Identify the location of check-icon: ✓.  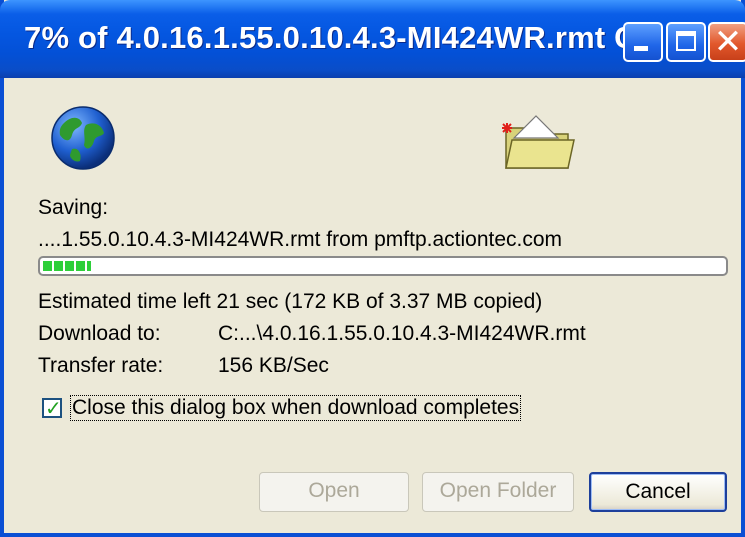
(53, 409).